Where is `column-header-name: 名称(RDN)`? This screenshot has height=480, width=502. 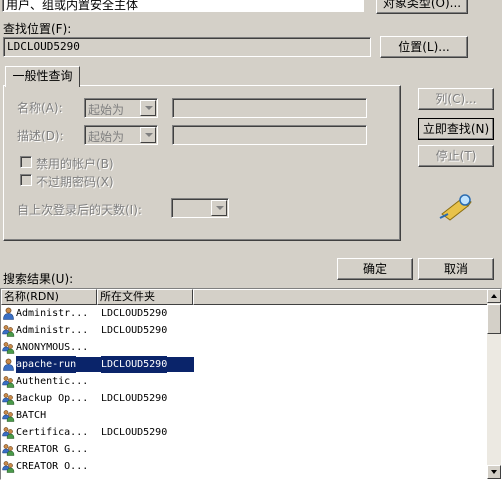
column-header-name: 名称(RDN) is located at coordinates (49, 297).